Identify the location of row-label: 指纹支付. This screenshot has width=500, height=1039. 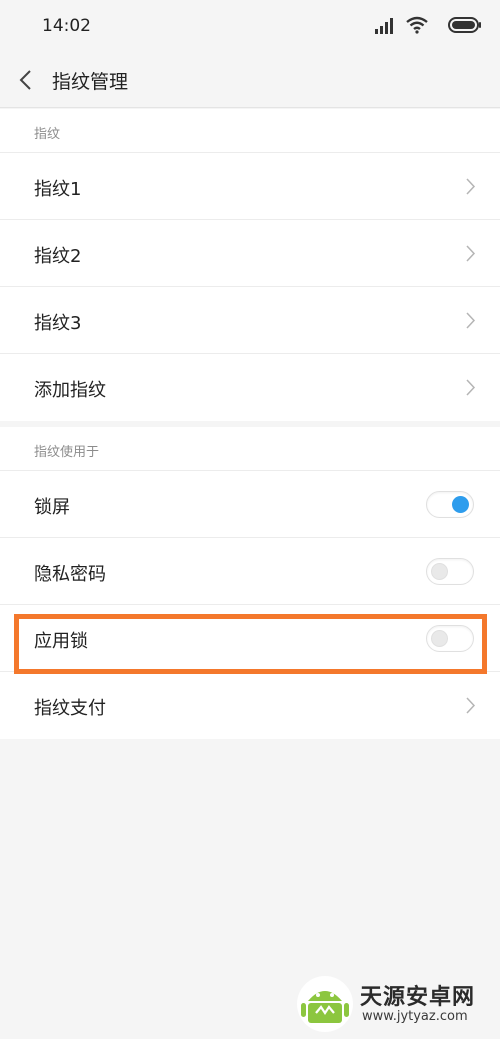
(70, 708).